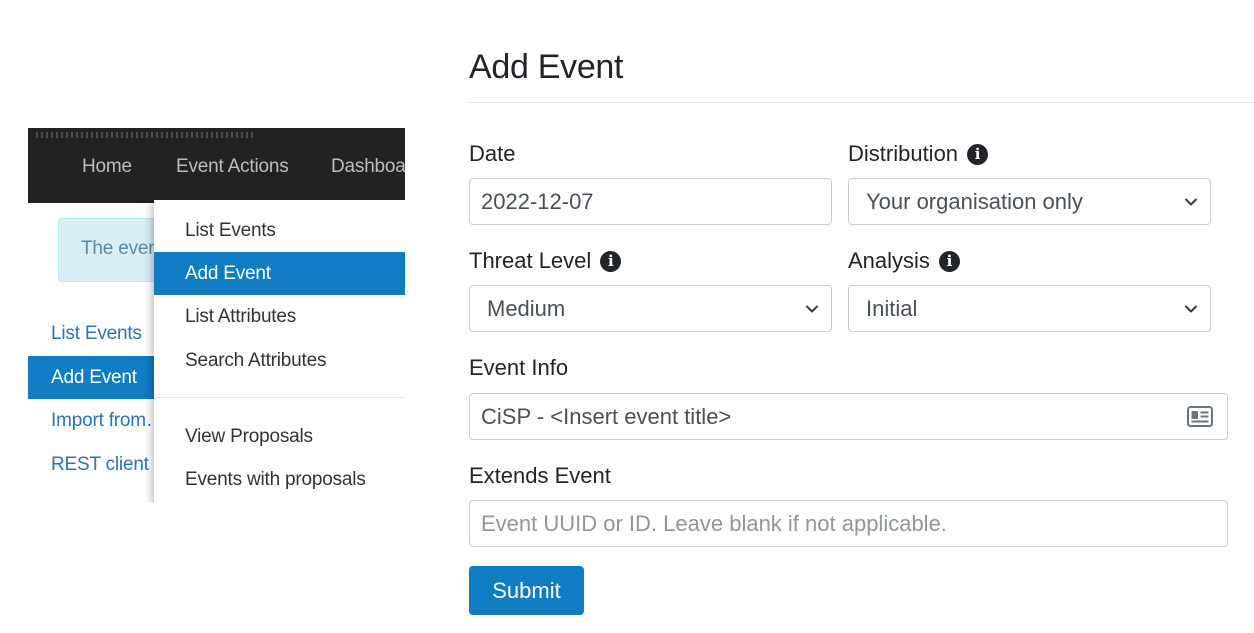  What do you see at coordinates (368, 167) in the screenshot?
I see `nav-dashboard: Dashboa` at bounding box center [368, 167].